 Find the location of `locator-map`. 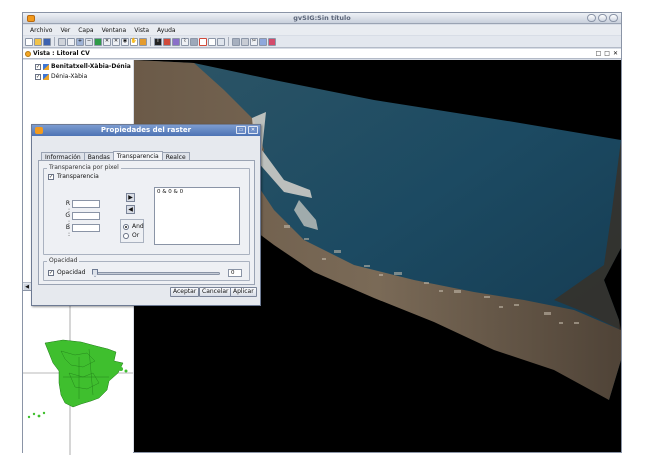

locator-map is located at coordinates (78, 372).